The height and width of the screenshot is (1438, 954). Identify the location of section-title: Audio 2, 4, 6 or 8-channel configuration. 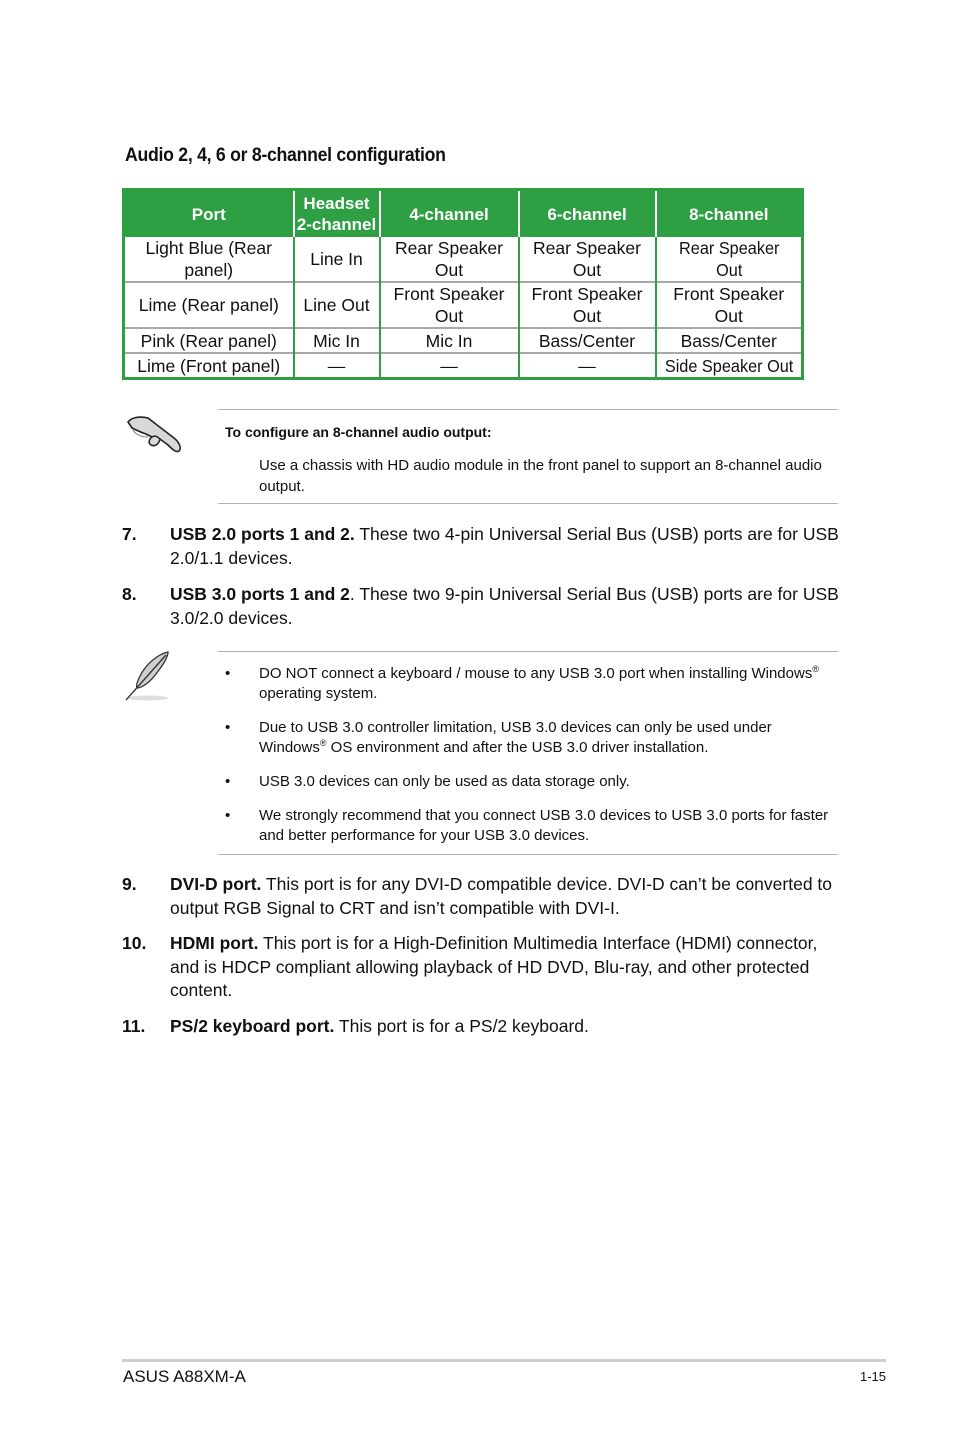
(285, 155).